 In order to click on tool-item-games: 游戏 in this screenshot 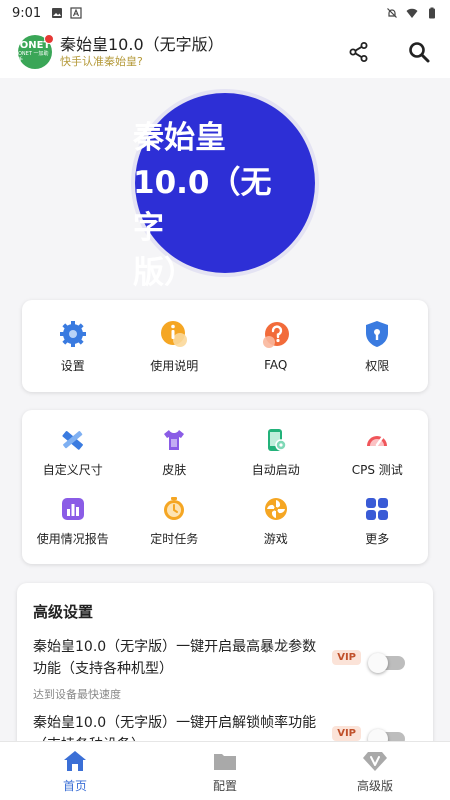, I will do `click(276, 521)`.